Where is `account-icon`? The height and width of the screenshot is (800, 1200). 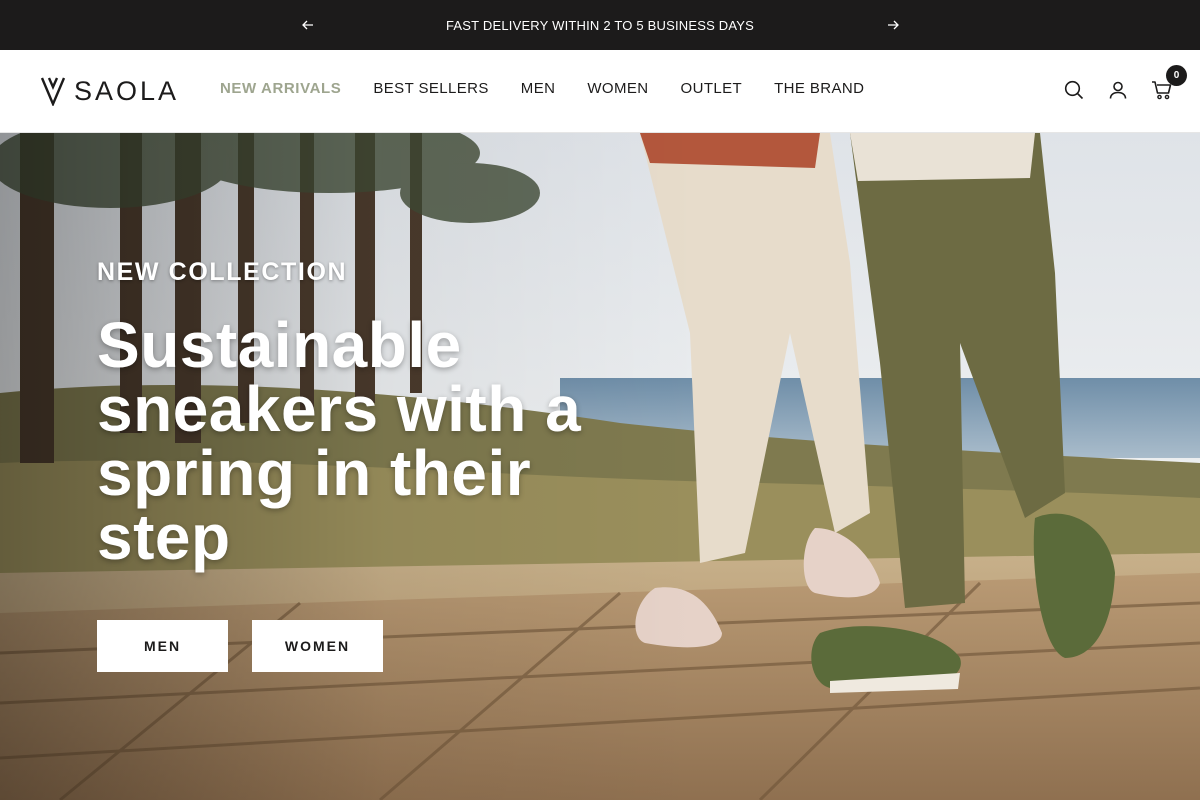
account-icon is located at coordinates (1118, 90).